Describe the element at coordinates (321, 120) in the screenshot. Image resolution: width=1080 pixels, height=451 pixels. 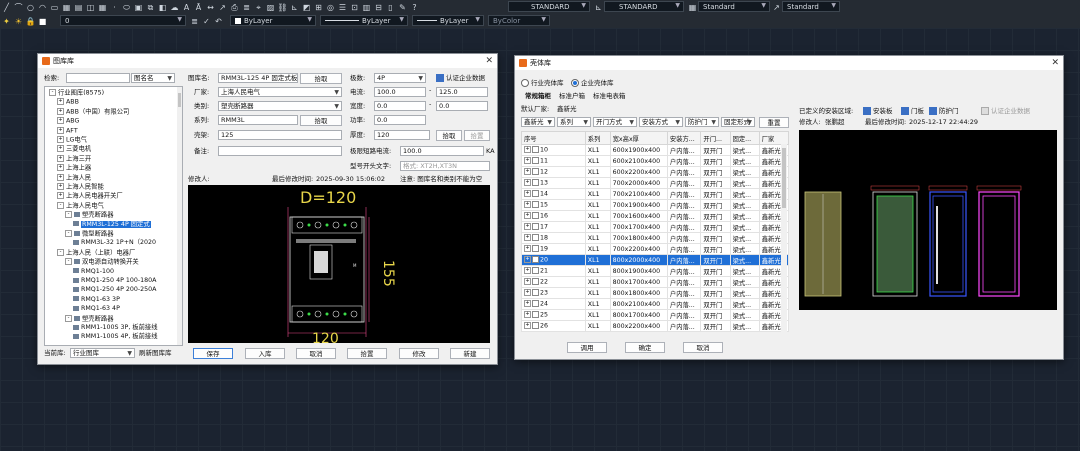
I see `pick-series-button: 拾取` at that location.